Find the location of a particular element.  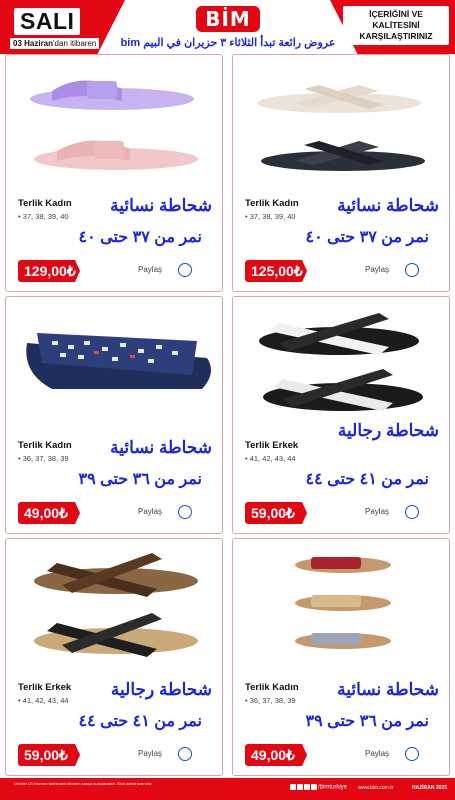

compare-badge: İÇERİĞİNİ VE KALİTESİNİ KARŞILAŞTIRINIZ is located at coordinates (396, 25).